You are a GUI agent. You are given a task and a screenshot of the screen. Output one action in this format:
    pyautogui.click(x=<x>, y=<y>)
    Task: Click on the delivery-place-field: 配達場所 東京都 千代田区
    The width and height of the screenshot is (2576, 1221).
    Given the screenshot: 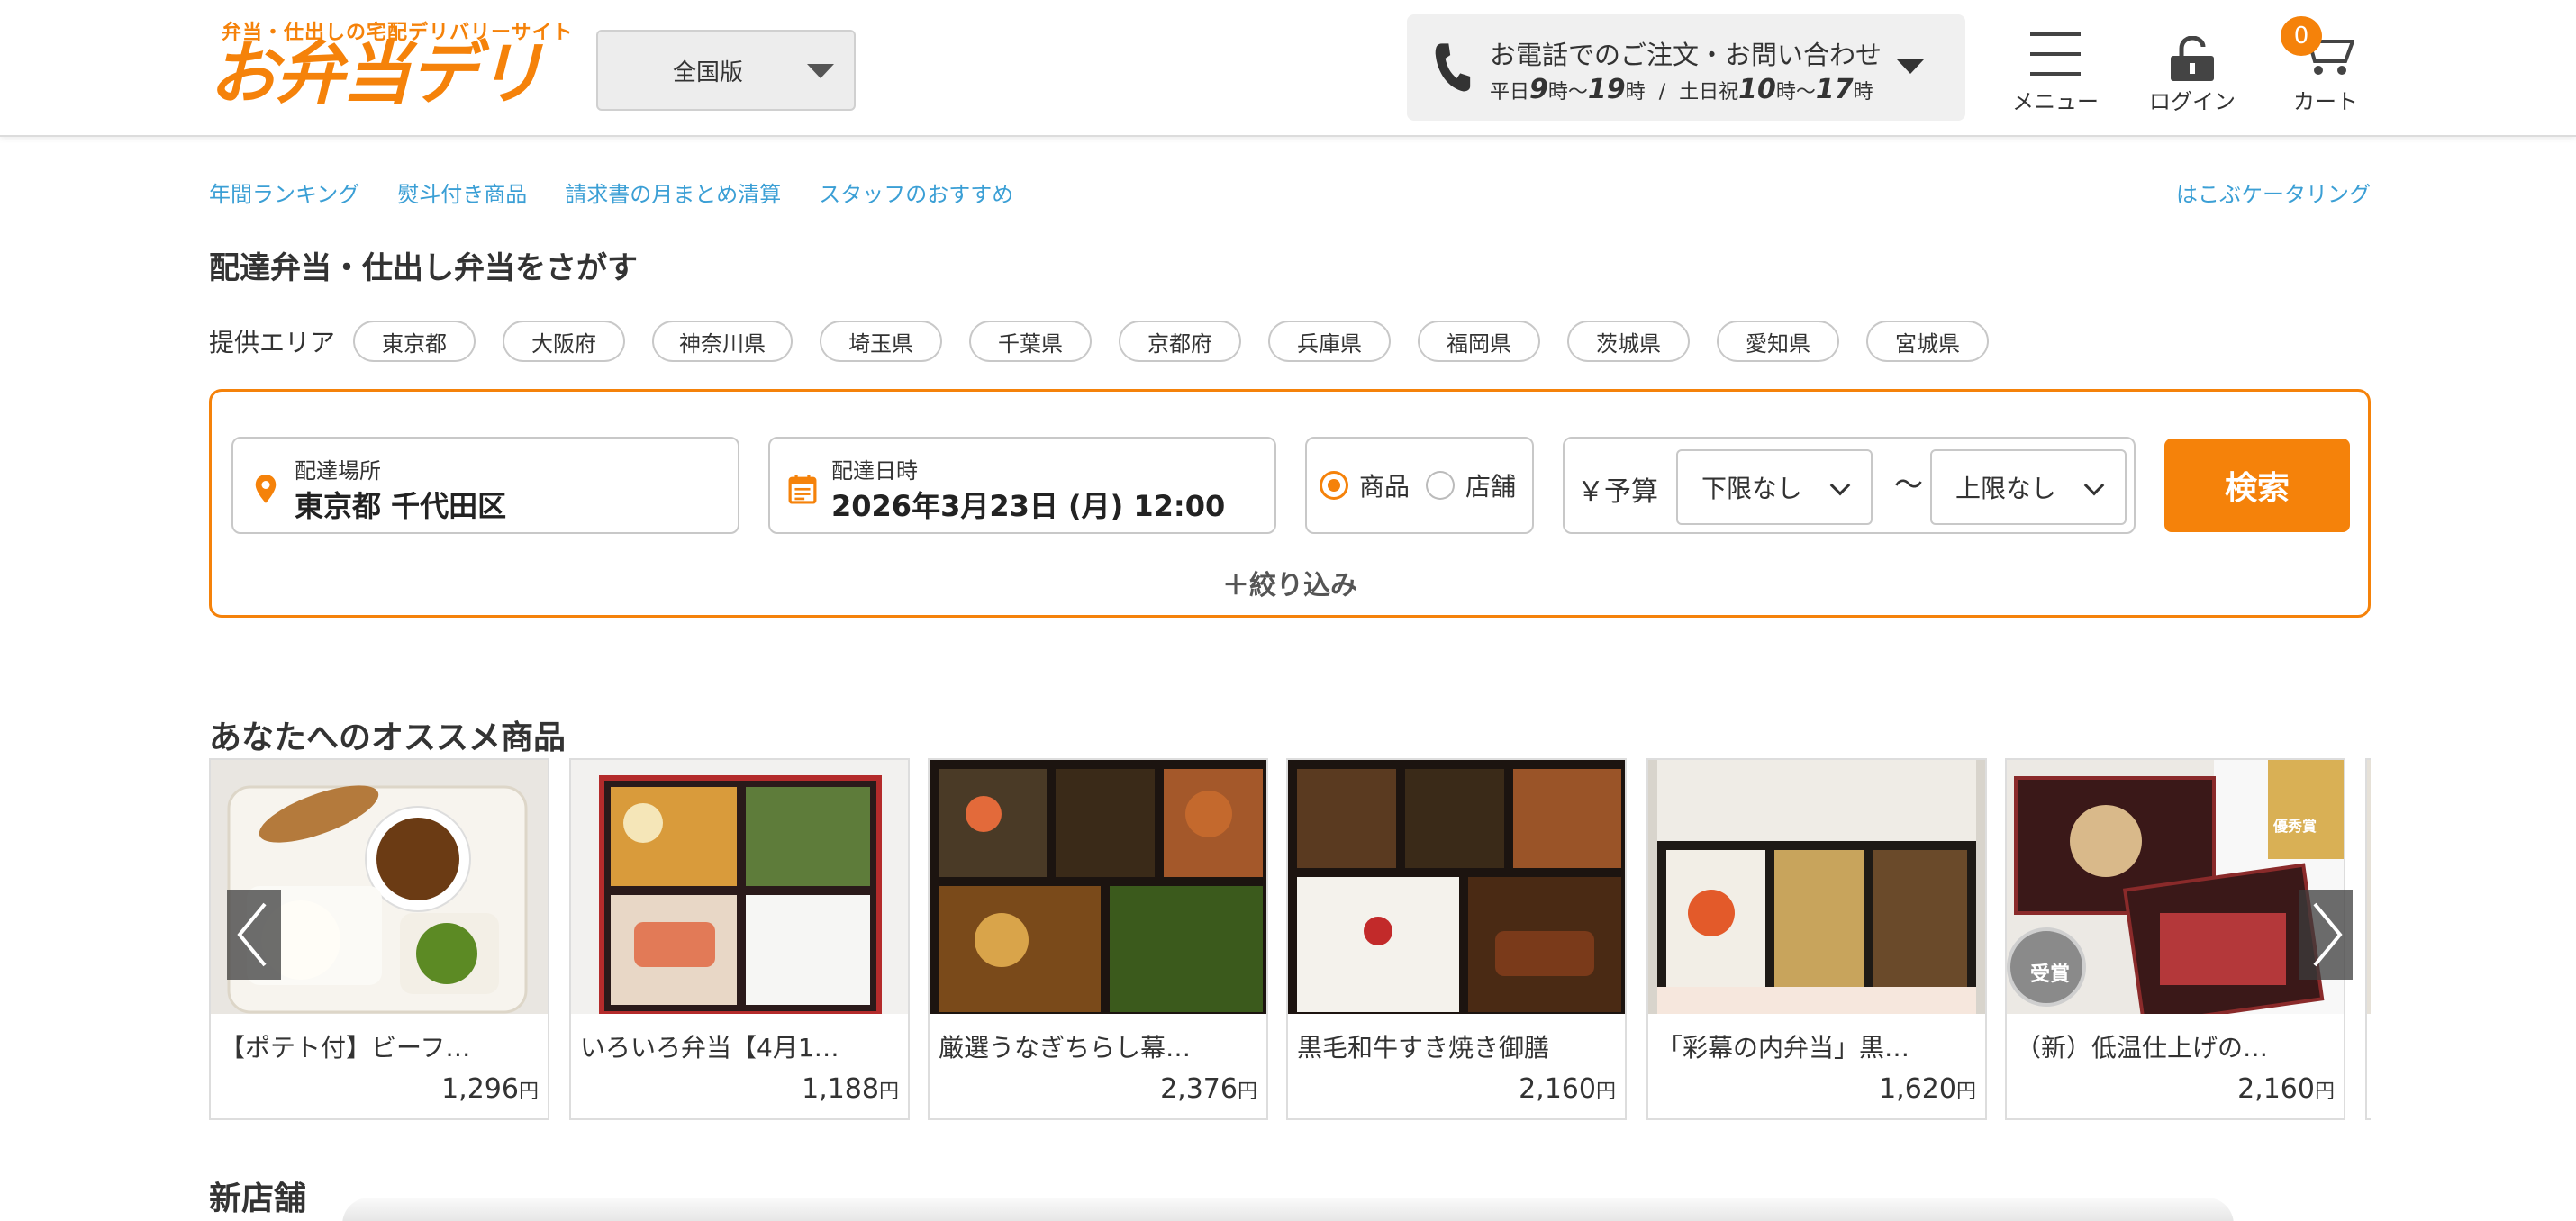 What is the action you would take?
    pyautogui.click(x=485, y=485)
    